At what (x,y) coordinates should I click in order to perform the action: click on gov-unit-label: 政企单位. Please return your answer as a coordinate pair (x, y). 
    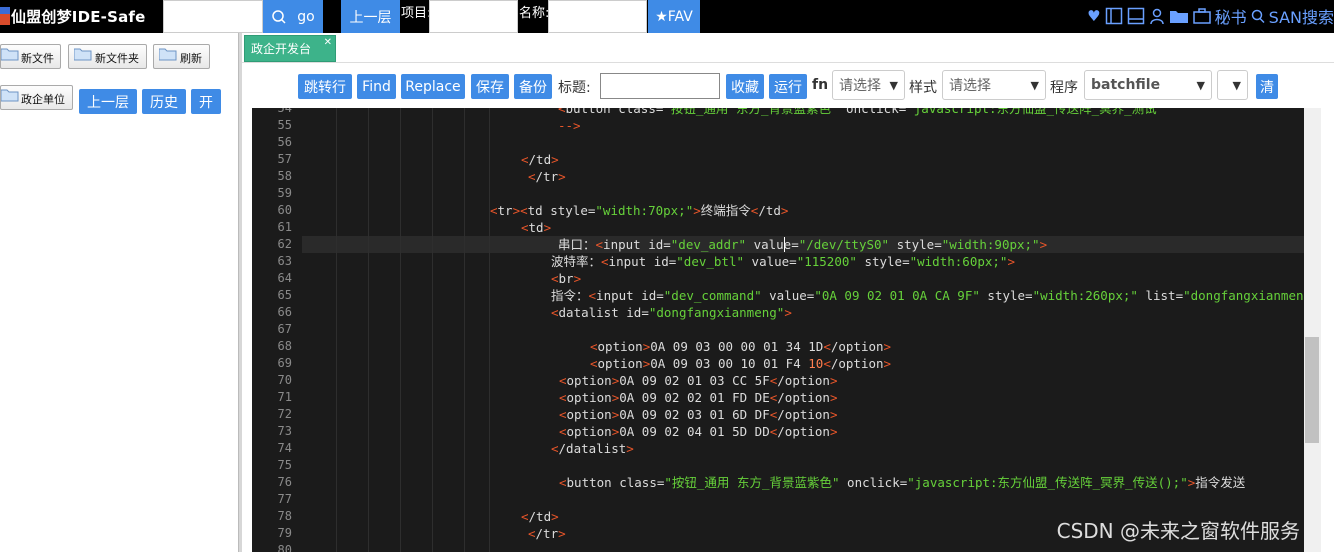
    Looking at the image, I should click on (43, 99).